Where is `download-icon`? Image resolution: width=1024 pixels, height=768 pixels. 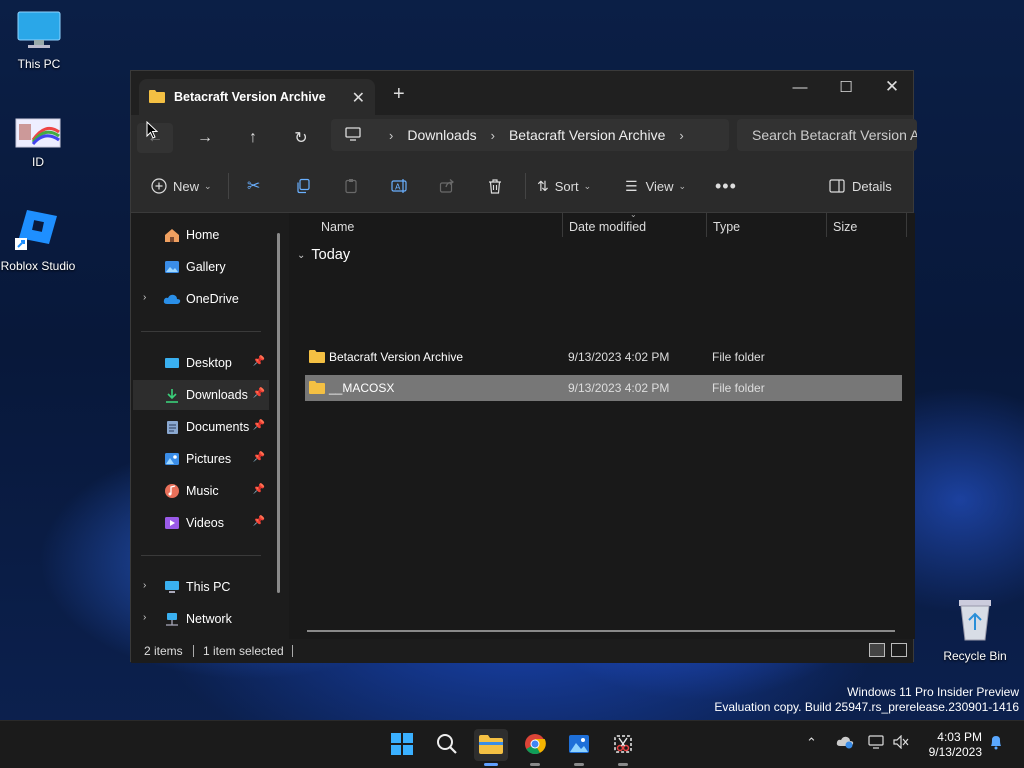 download-icon is located at coordinates (172, 395).